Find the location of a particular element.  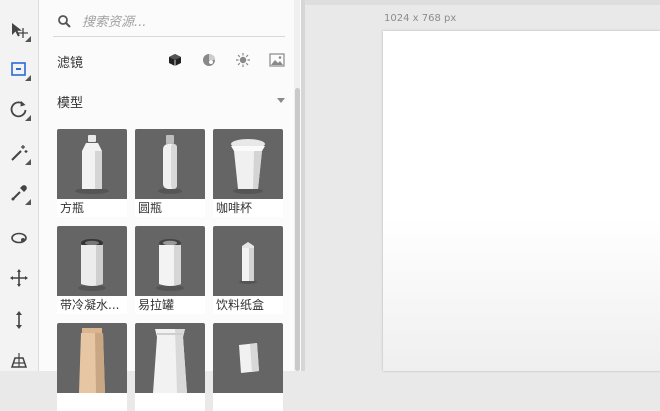

search-icon is located at coordinates (64, 21).